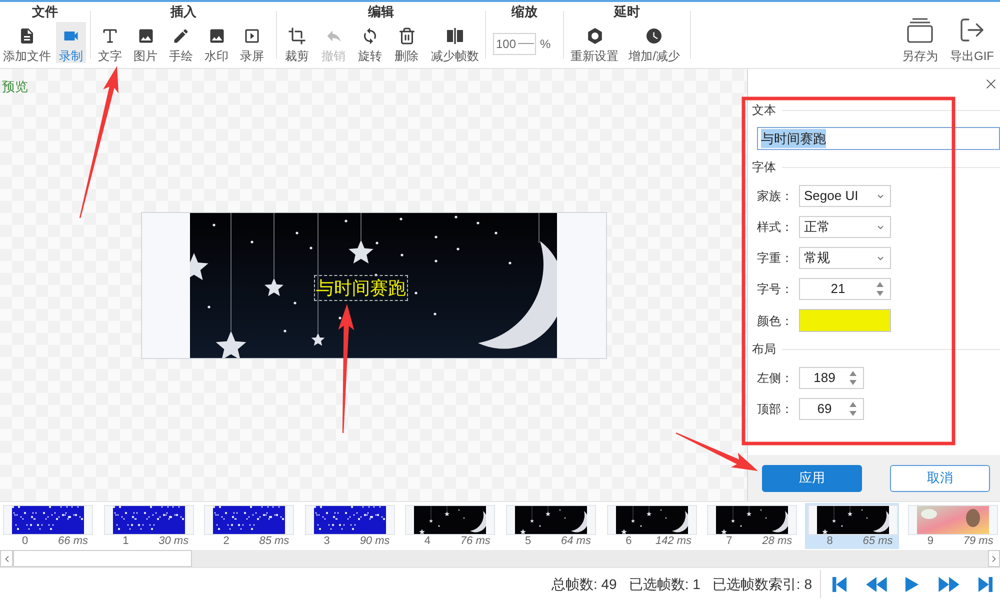 This screenshot has width=1000, height=600. I want to click on group-title: 文件, so click(45, 12).